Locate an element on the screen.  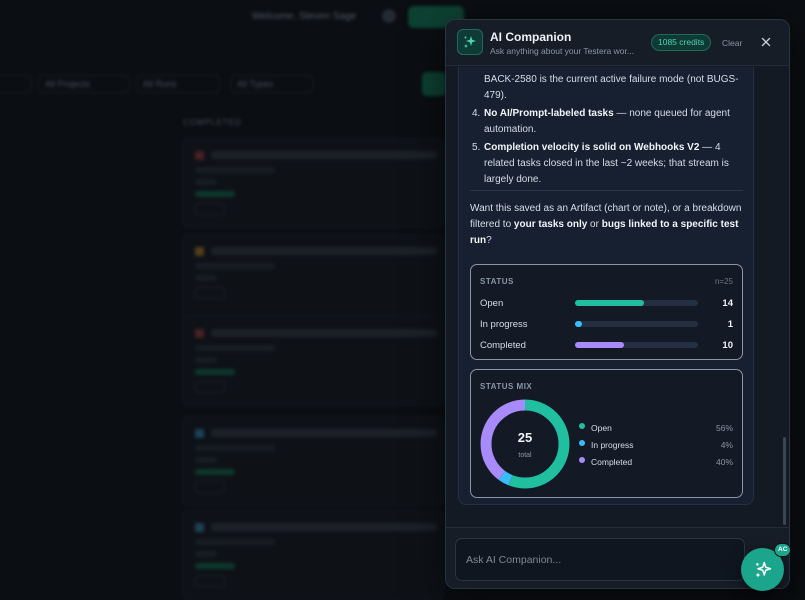
status-row-value: 10 is located at coordinates (727, 345).